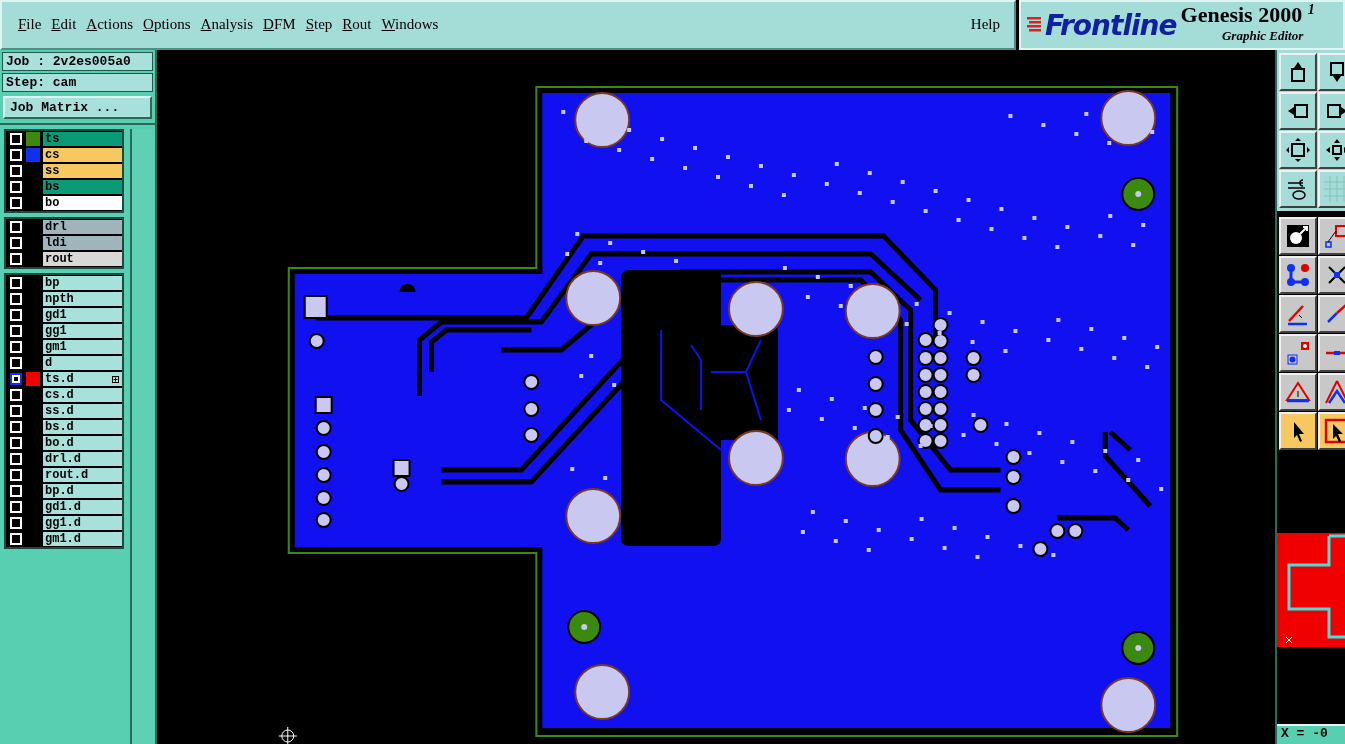 This screenshot has width=1345, height=744. Describe the element at coordinates (82, 283) in the screenshot. I see `layer-name: bp` at that location.